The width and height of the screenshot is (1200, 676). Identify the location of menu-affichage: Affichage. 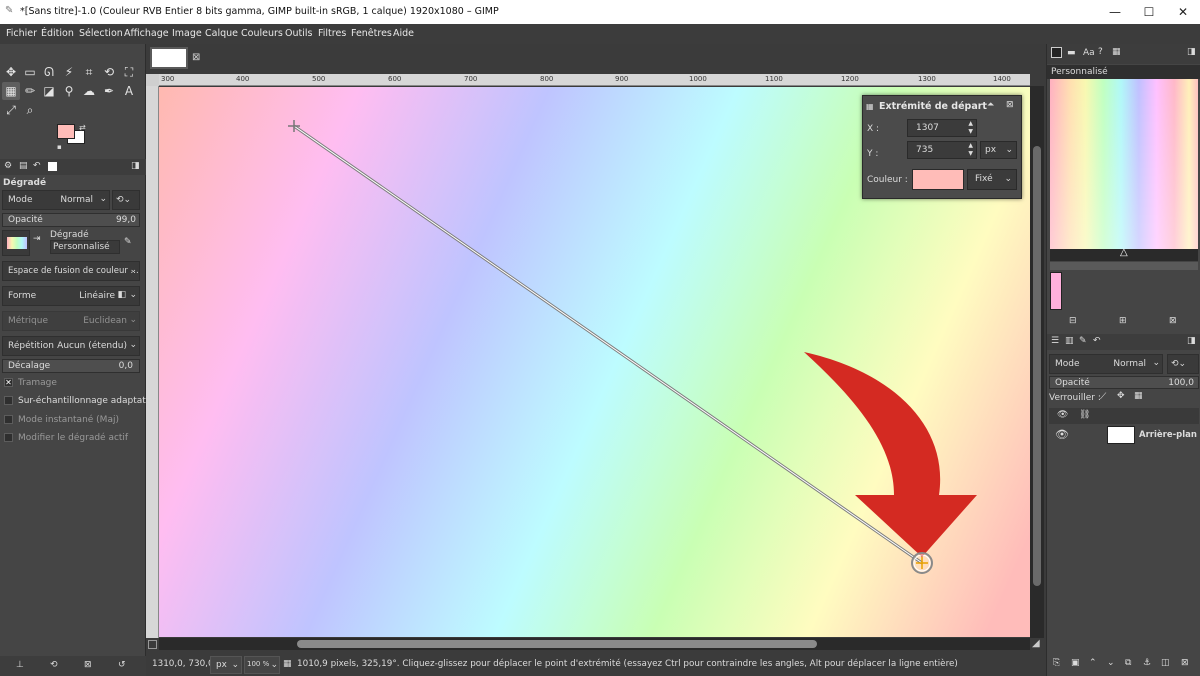
(146, 33).